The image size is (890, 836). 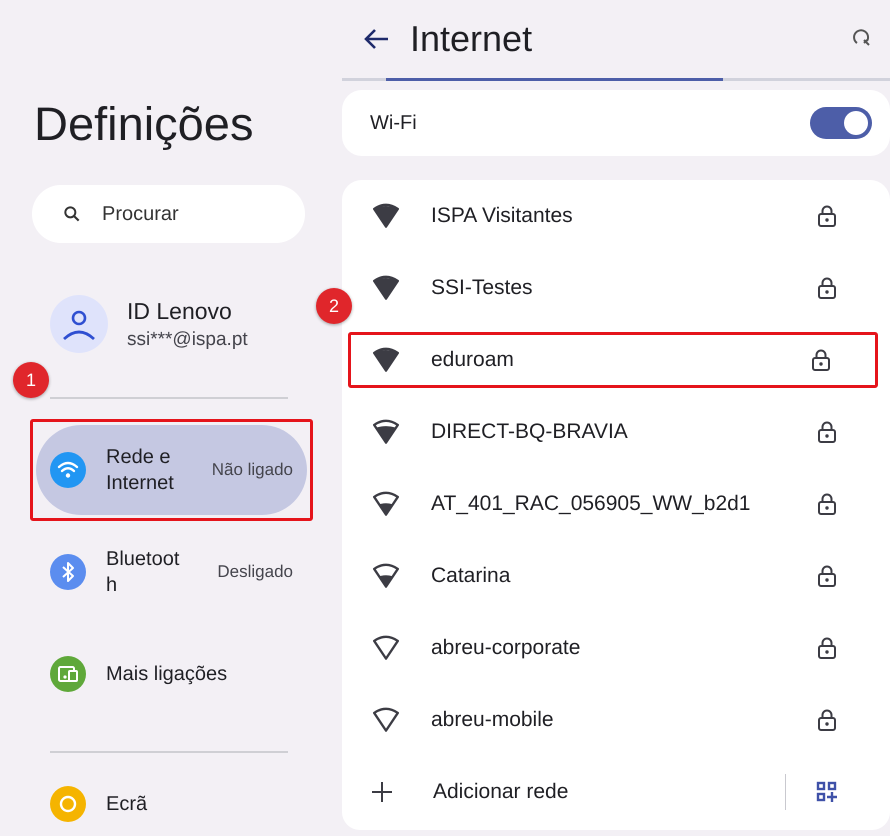 I want to click on wifi-label: Wi-Fi, so click(x=393, y=123).